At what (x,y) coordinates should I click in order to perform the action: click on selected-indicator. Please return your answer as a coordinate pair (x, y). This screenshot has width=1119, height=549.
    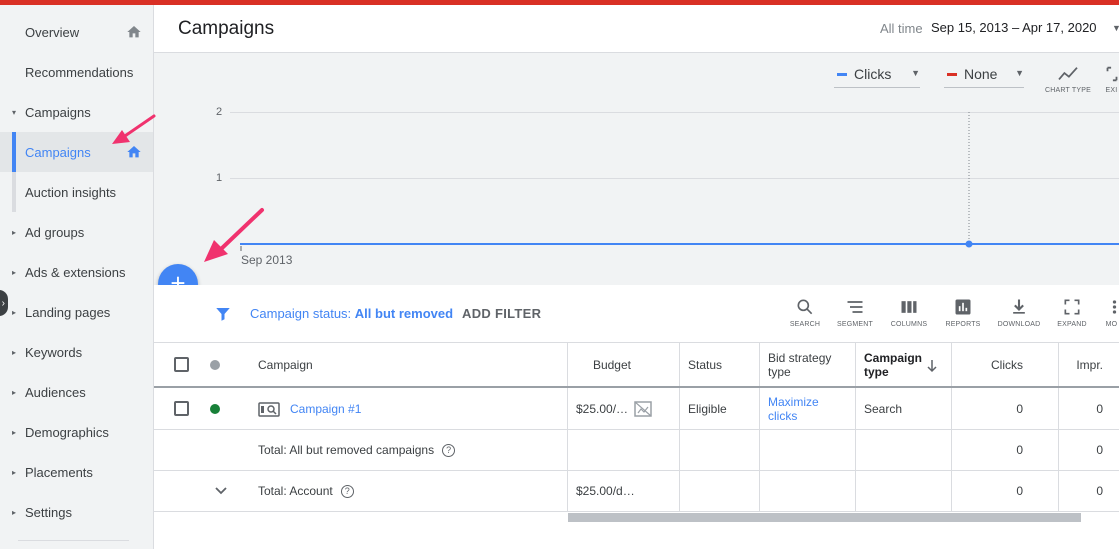
    Looking at the image, I should click on (14, 152).